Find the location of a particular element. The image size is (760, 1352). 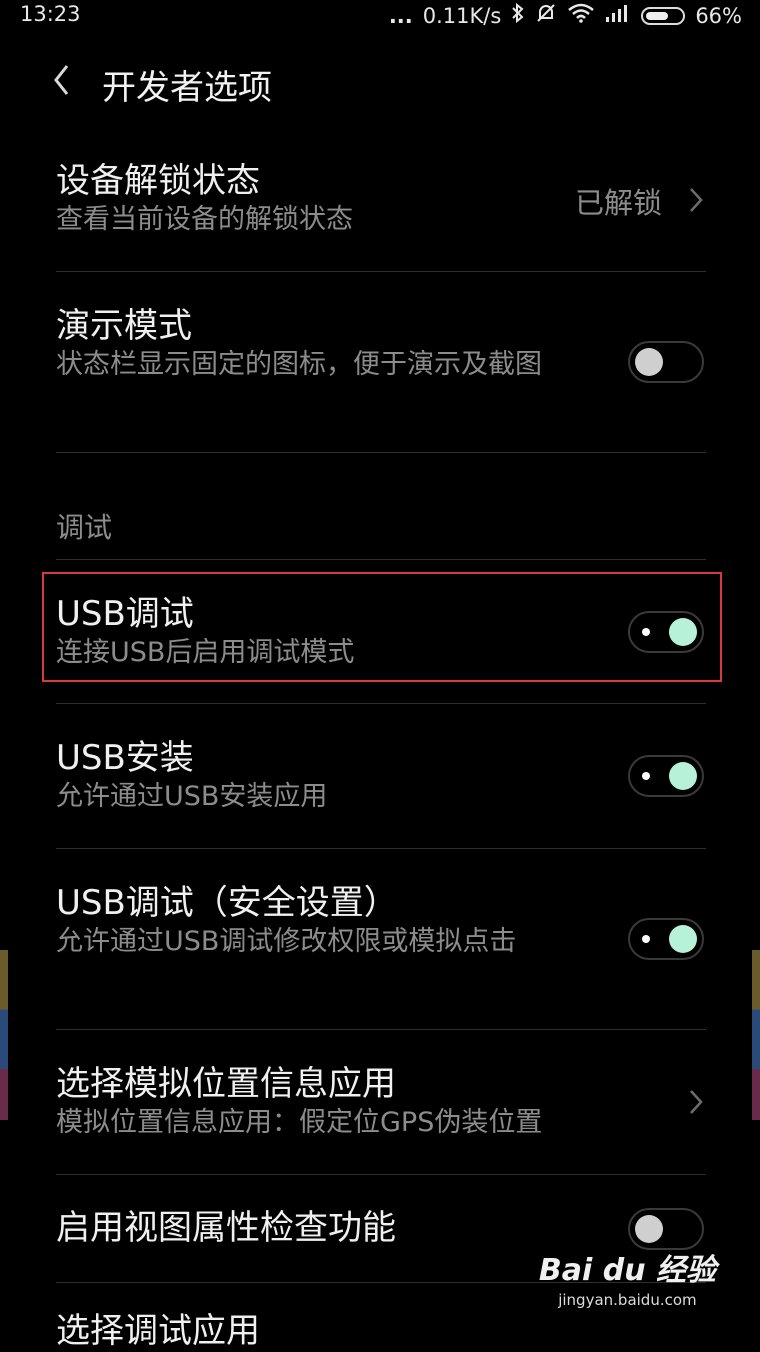

header: 开发者选项 is located at coordinates (380, 82).